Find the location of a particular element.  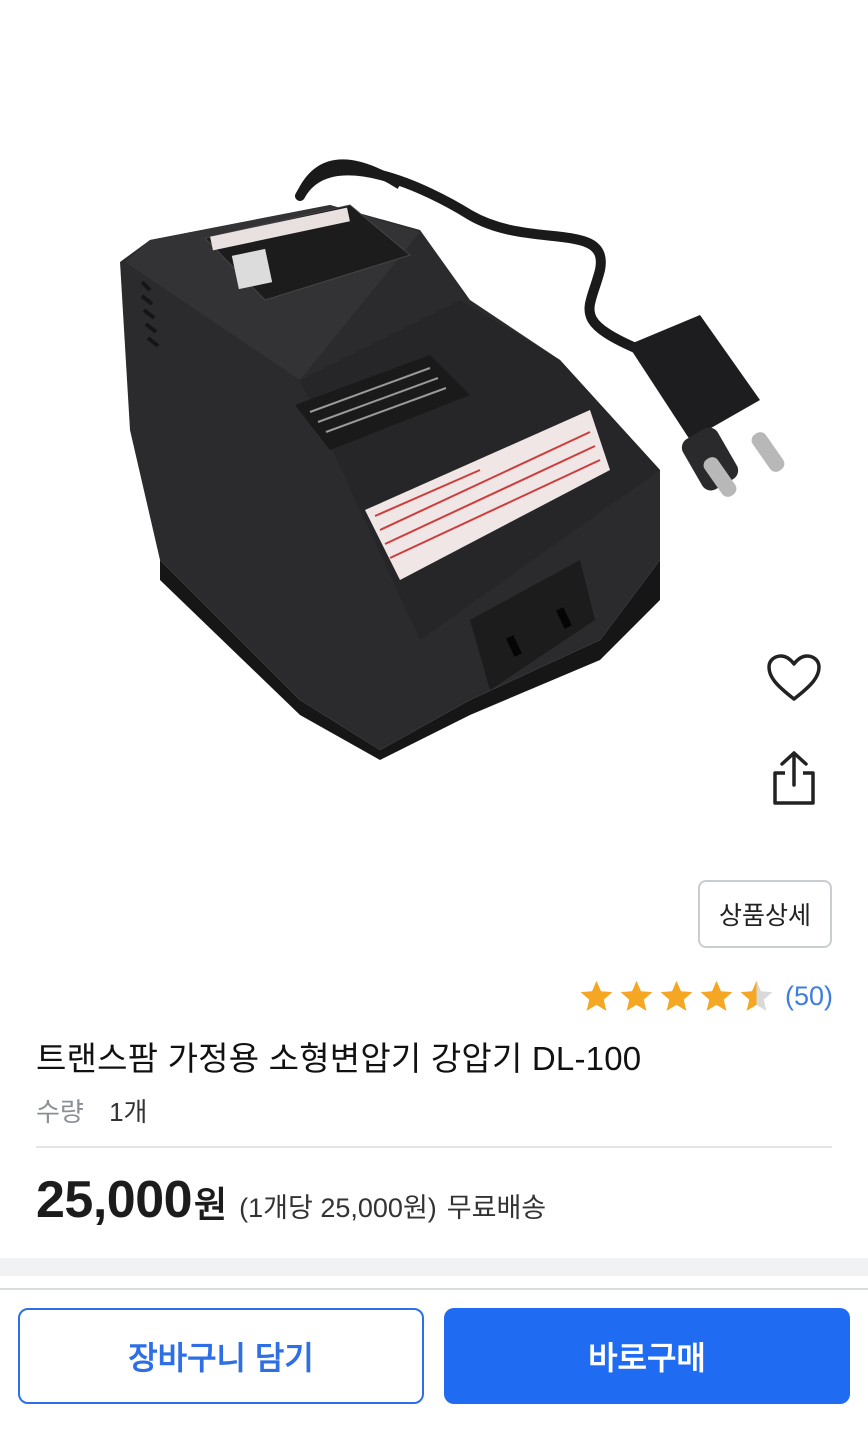

quantity-row: 수량 1개 is located at coordinates (91, 1110).